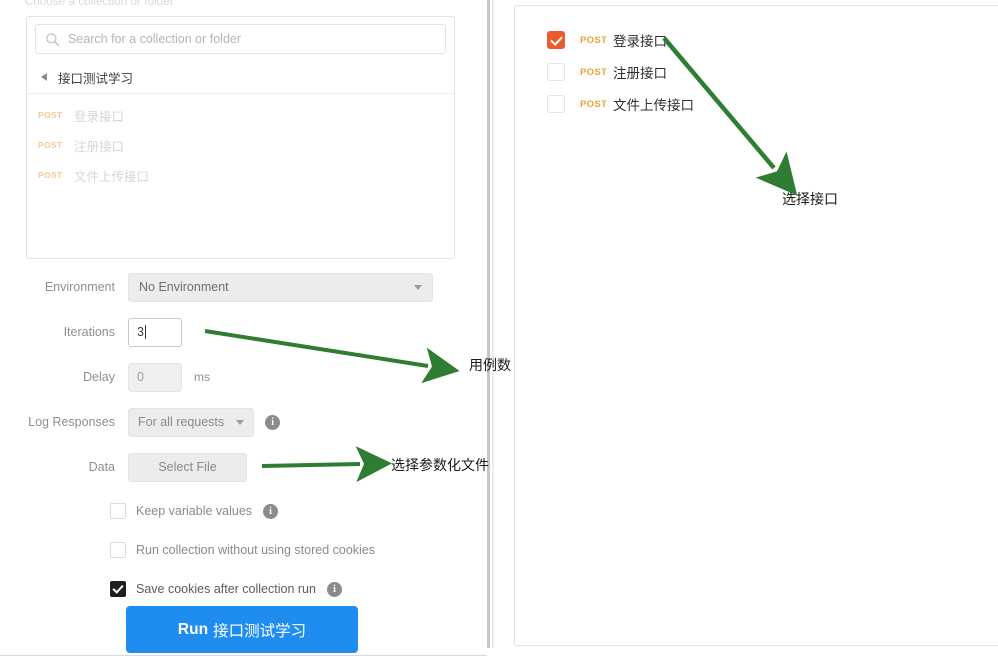 This screenshot has height=662, width=998. I want to click on list-item: POST 登录接口, so click(240, 115).